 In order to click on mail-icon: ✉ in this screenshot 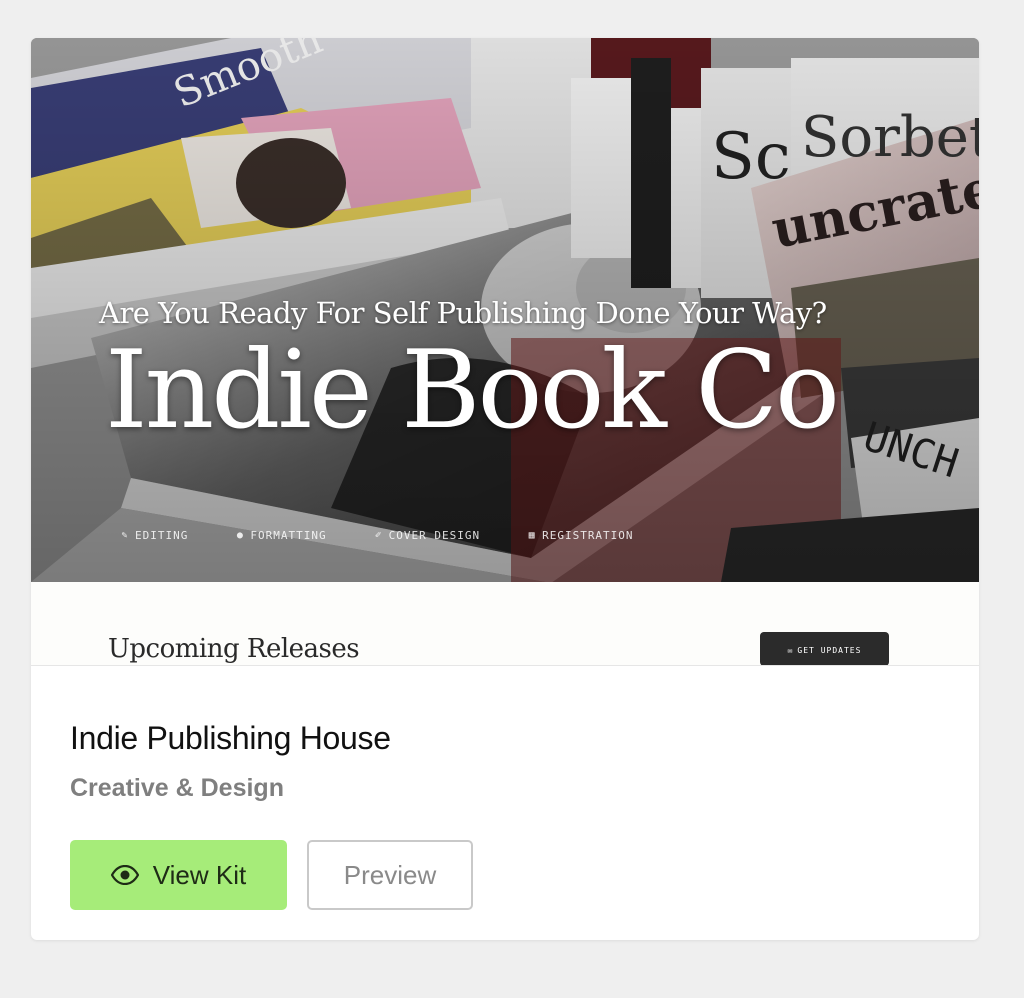, I will do `click(790, 650)`.